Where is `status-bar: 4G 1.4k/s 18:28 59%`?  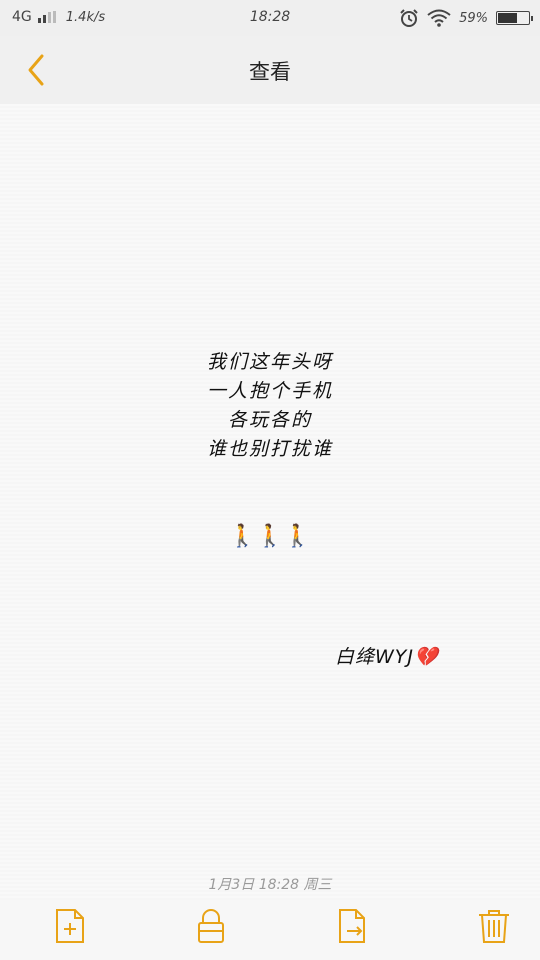 status-bar: 4G 1.4k/s 18:28 59% is located at coordinates (270, 18).